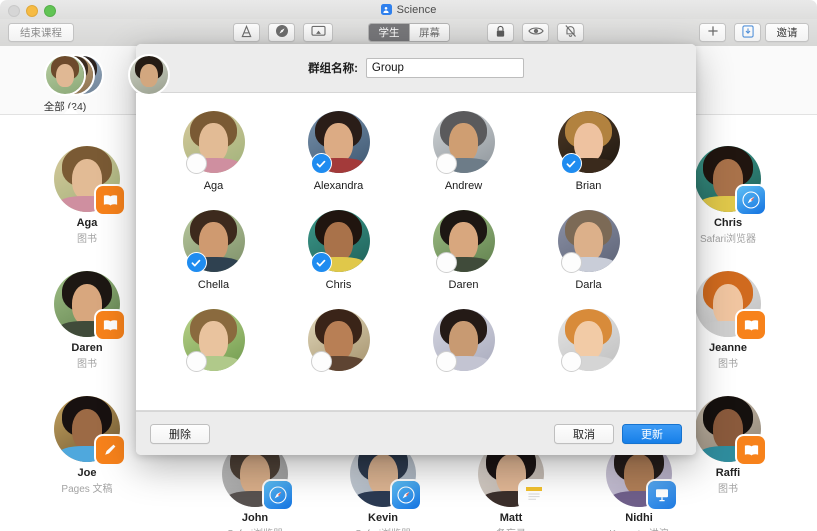 The image size is (817, 531). What do you see at coordinates (416, 9) in the screenshot?
I see `window-title: Science` at bounding box center [416, 9].